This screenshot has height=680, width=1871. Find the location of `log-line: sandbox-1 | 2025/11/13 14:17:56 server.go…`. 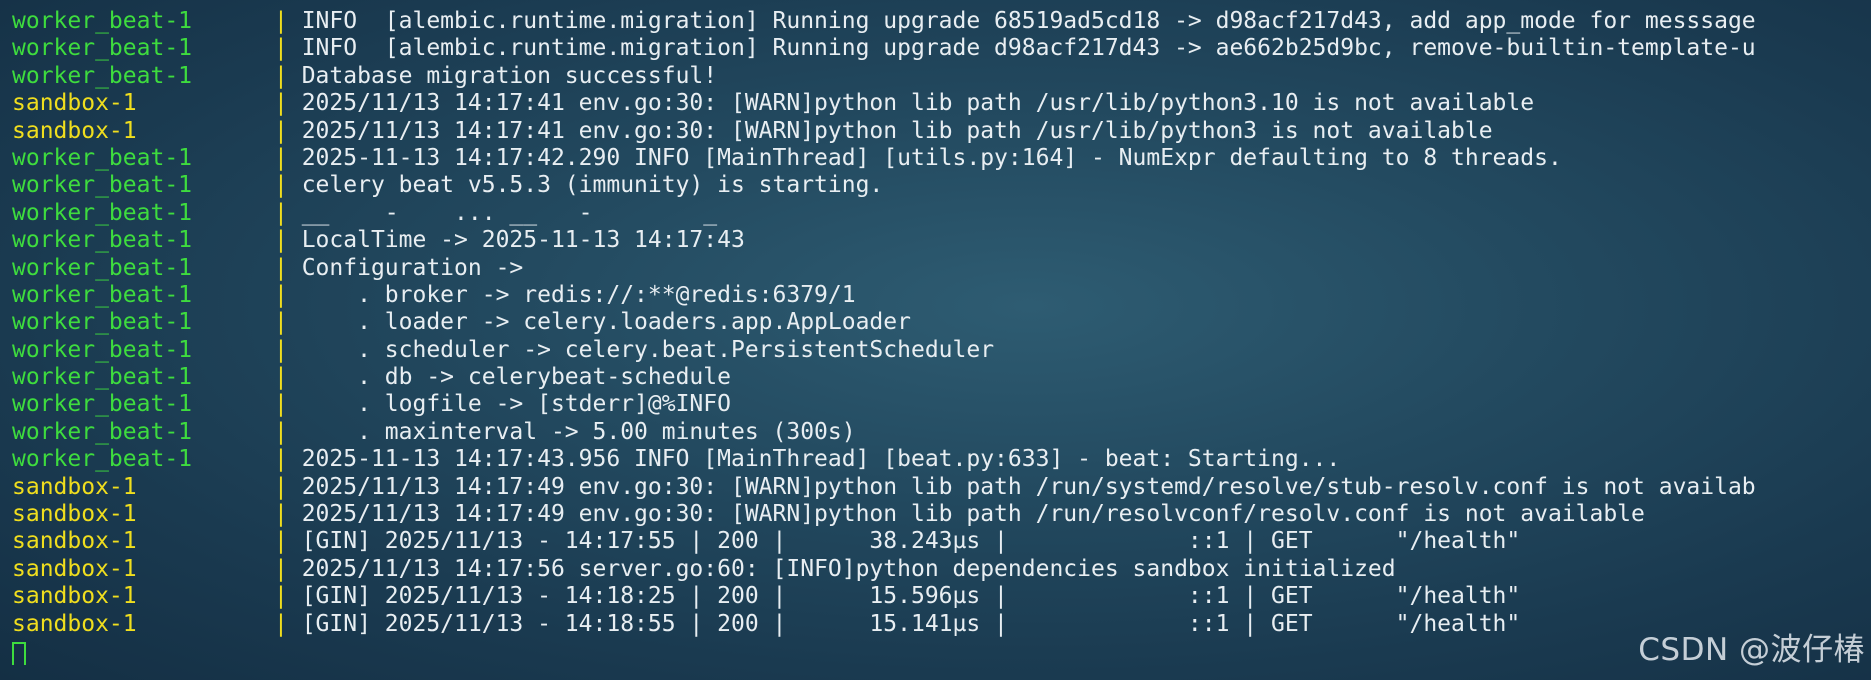

log-line: sandbox-1 | 2025/11/13 14:17:56 server.go… is located at coordinates (941, 569).